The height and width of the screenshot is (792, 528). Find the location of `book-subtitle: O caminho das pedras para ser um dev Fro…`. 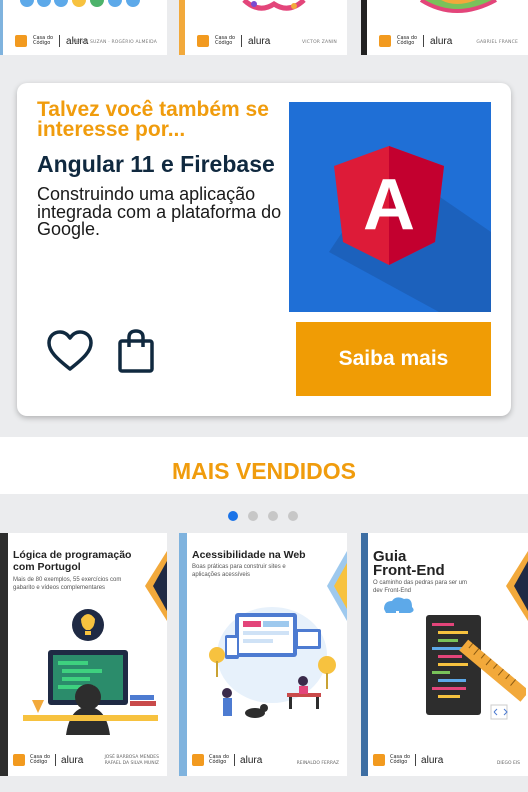

book-subtitle: O caminho das pedras para ser um dev Fro… is located at coordinates (420, 587).